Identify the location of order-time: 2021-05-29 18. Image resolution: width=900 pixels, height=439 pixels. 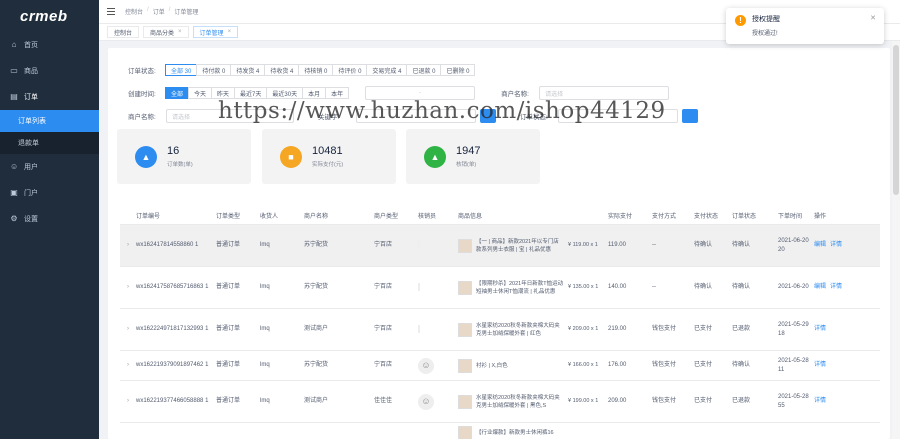
(793, 329).